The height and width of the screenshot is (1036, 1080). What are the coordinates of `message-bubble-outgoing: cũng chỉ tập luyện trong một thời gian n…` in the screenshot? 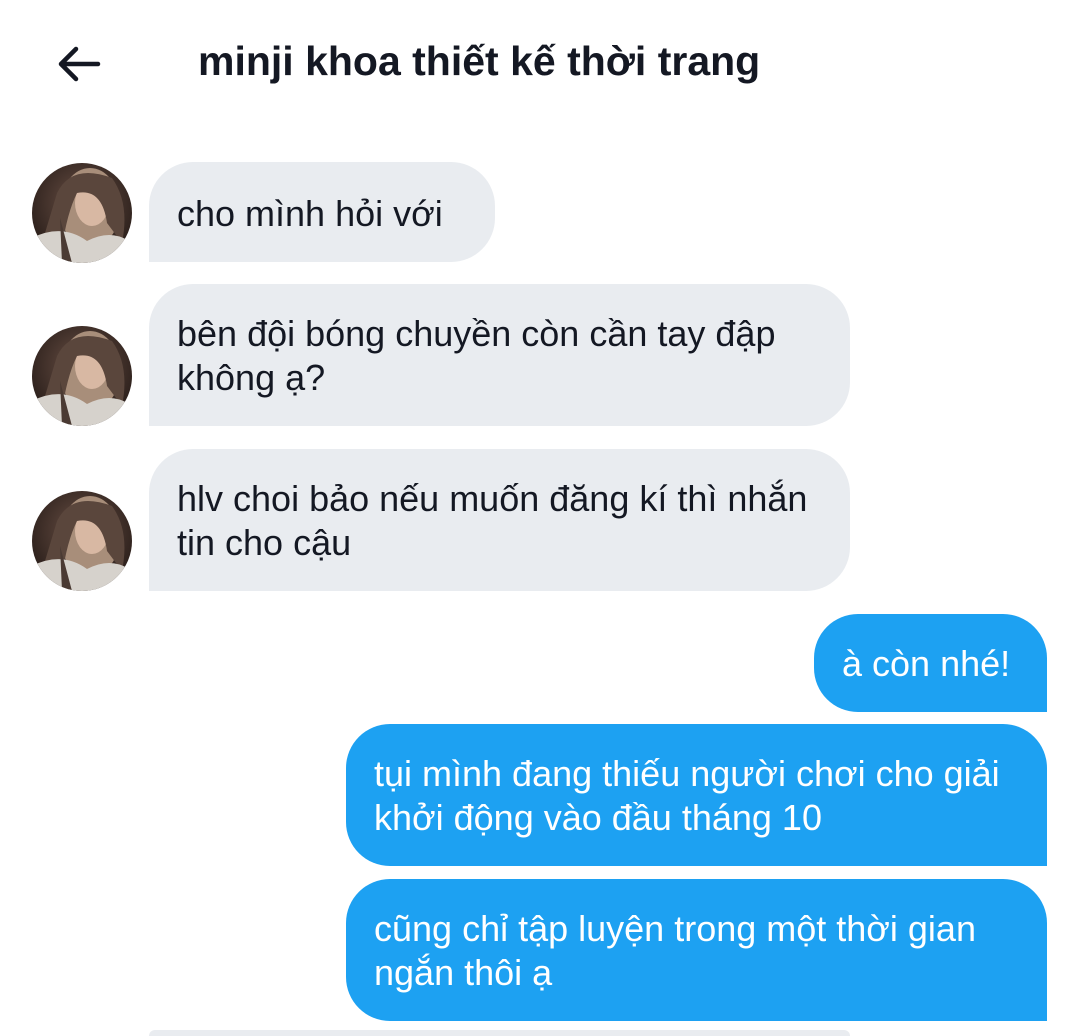 It's located at (696, 950).